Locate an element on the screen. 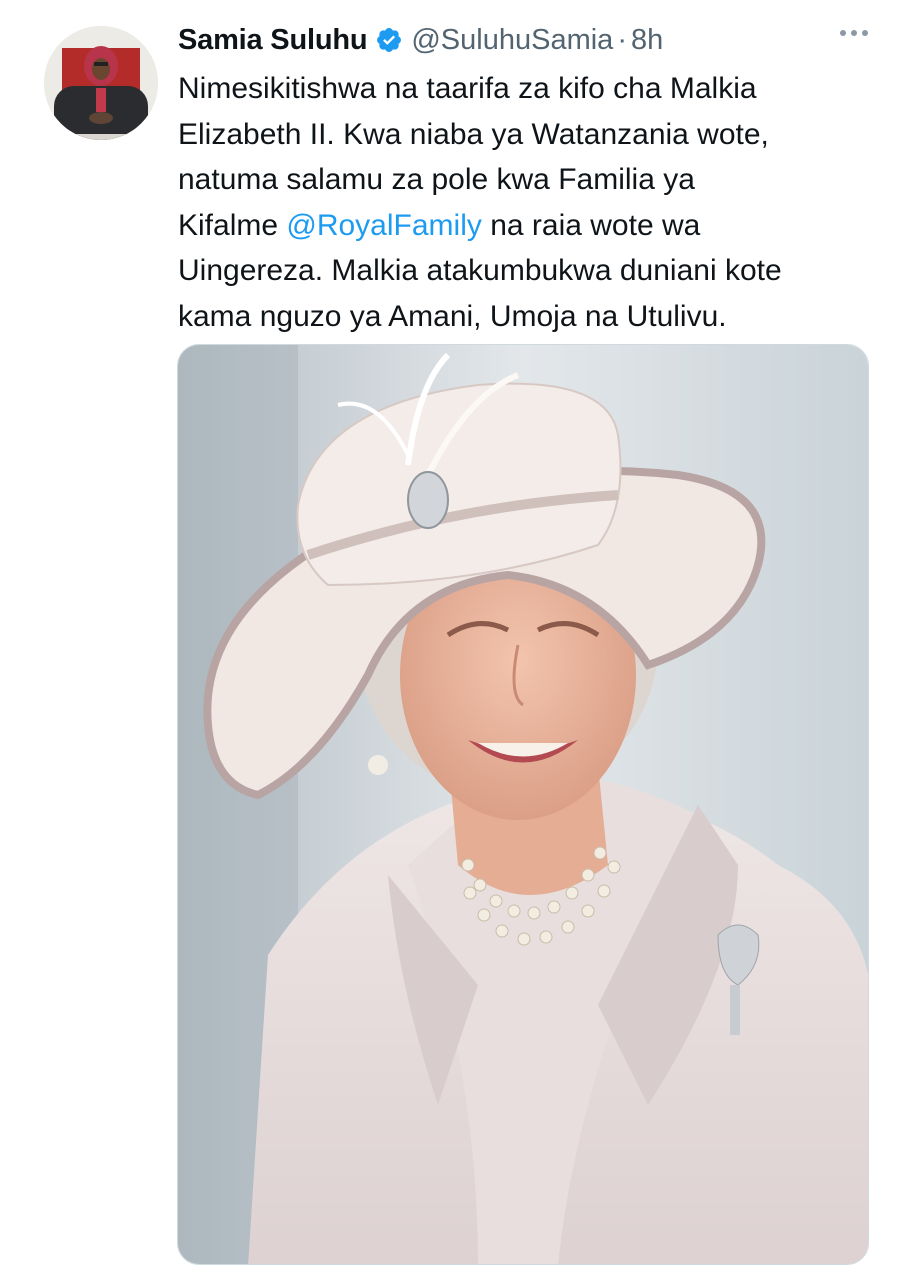  mention-link: @RoyalFamily is located at coordinates (383, 225).